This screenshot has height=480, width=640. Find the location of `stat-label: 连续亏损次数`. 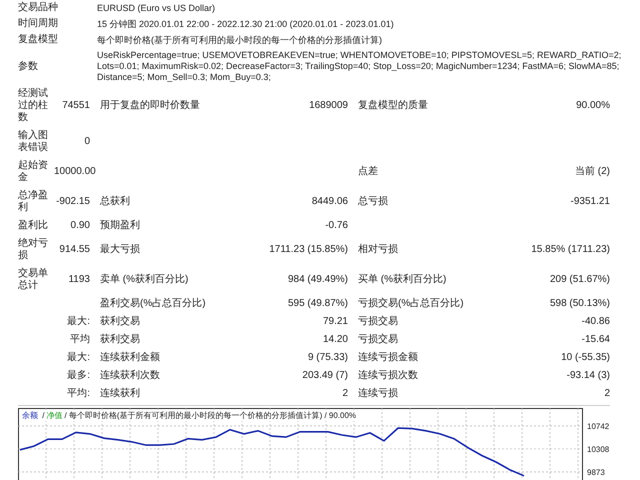

stat-label: 连续亏损次数 is located at coordinates (388, 375).